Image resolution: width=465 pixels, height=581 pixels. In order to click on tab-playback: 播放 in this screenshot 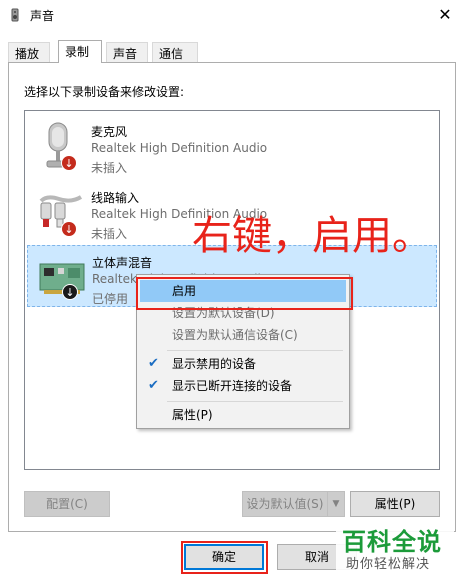, I will do `click(29, 52)`.